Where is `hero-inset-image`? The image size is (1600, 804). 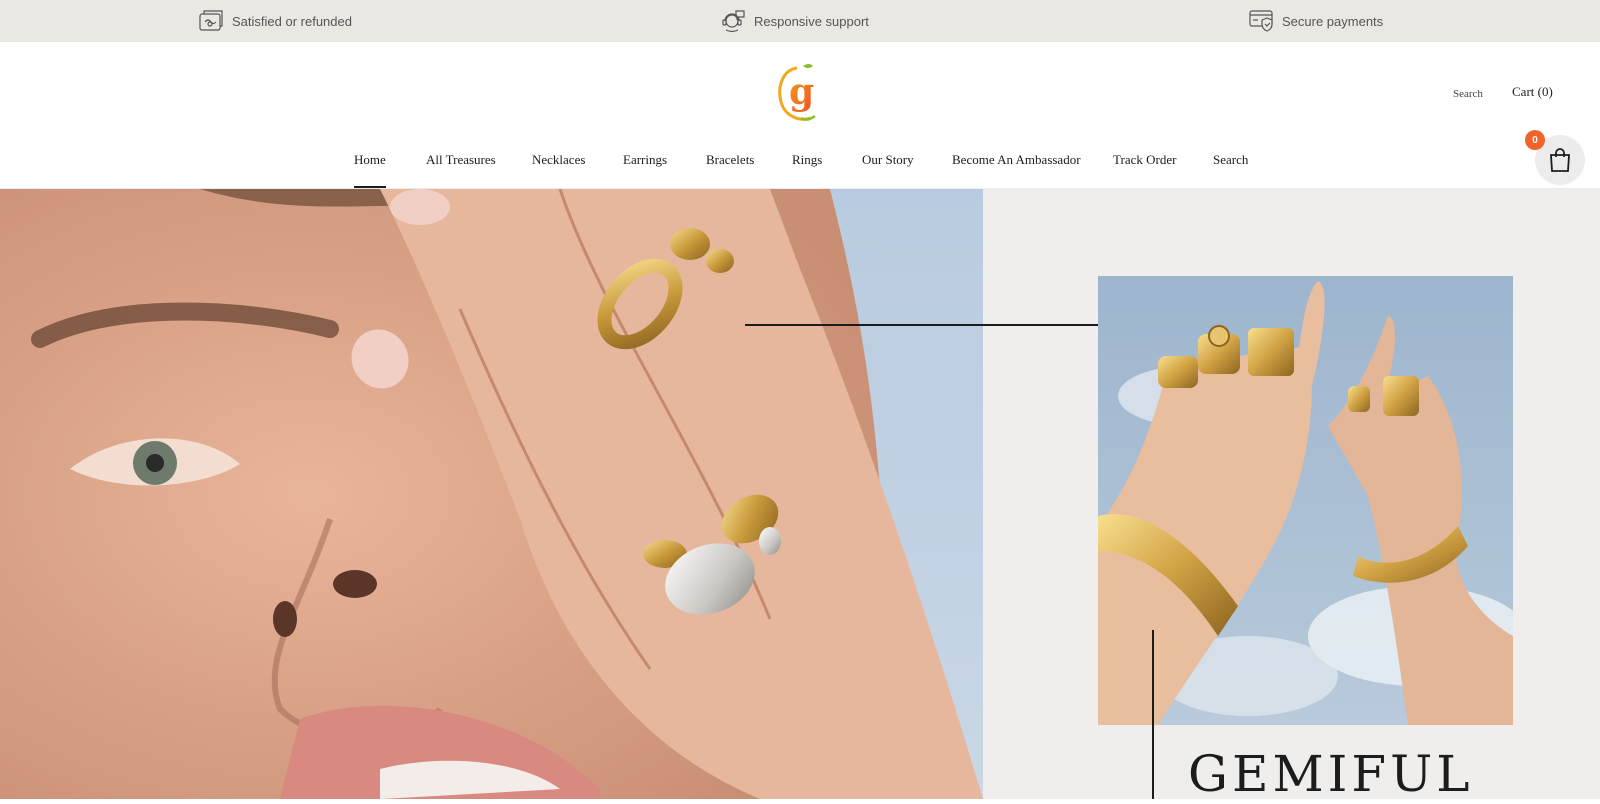
hero-inset-image is located at coordinates (1305, 500).